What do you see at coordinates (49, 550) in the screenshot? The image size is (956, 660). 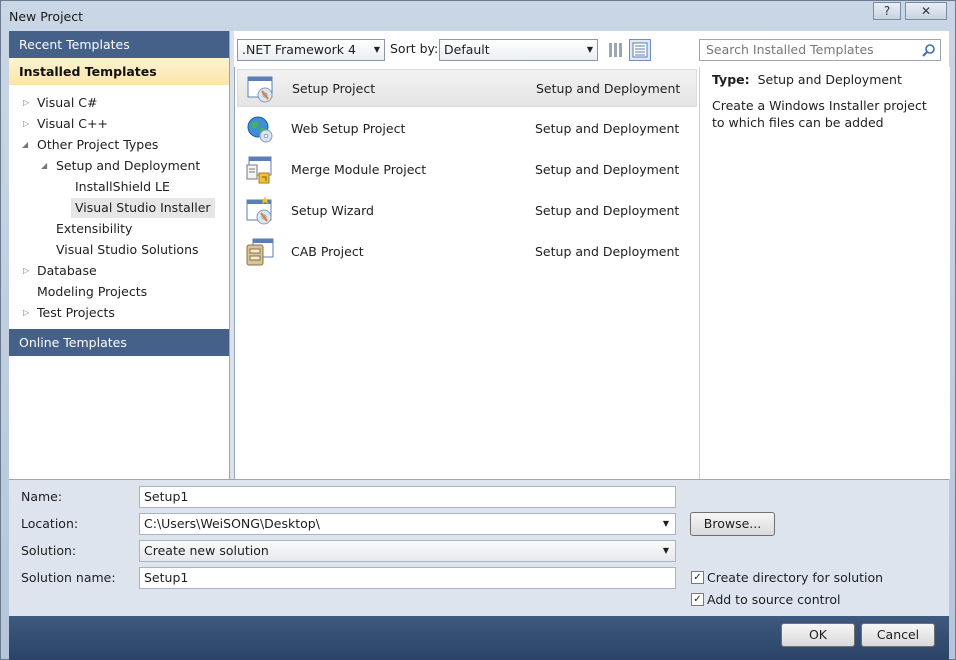 I see `solution-label: Solution:` at bounding box center [49, 550].